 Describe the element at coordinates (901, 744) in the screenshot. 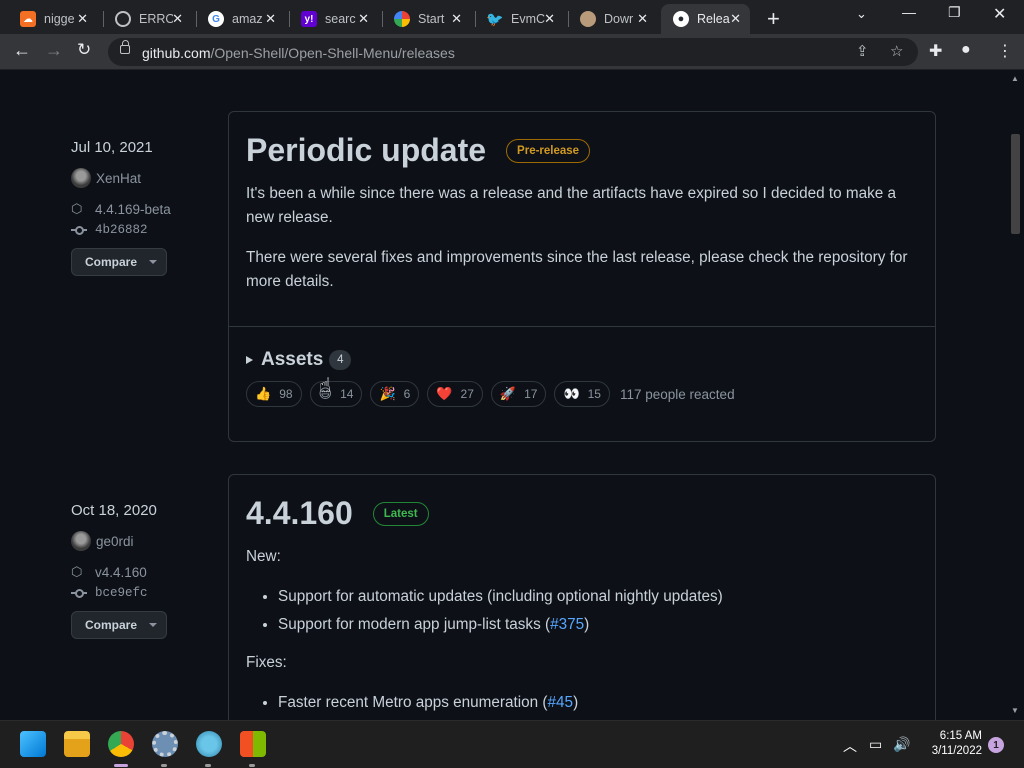

I see `volume-icon: 🔊` at that location.